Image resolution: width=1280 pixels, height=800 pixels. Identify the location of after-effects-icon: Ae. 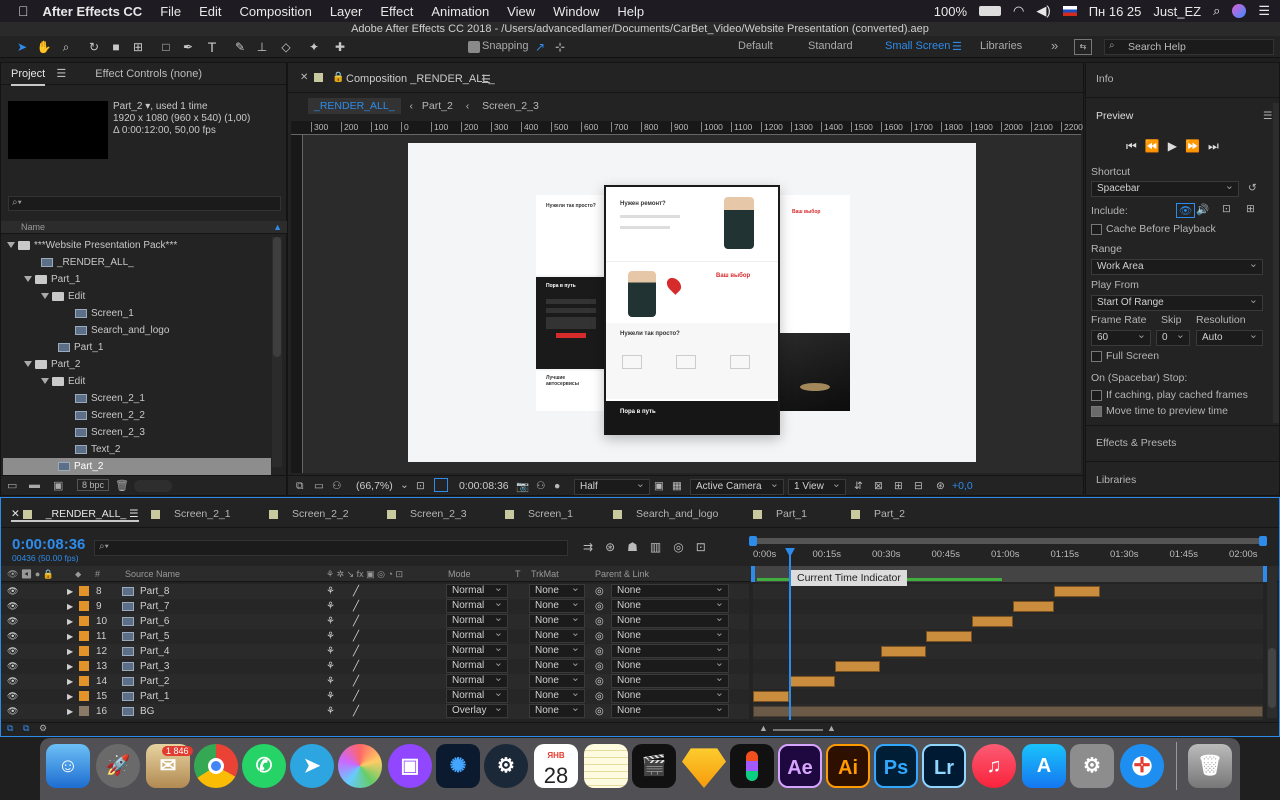
(800, 766).